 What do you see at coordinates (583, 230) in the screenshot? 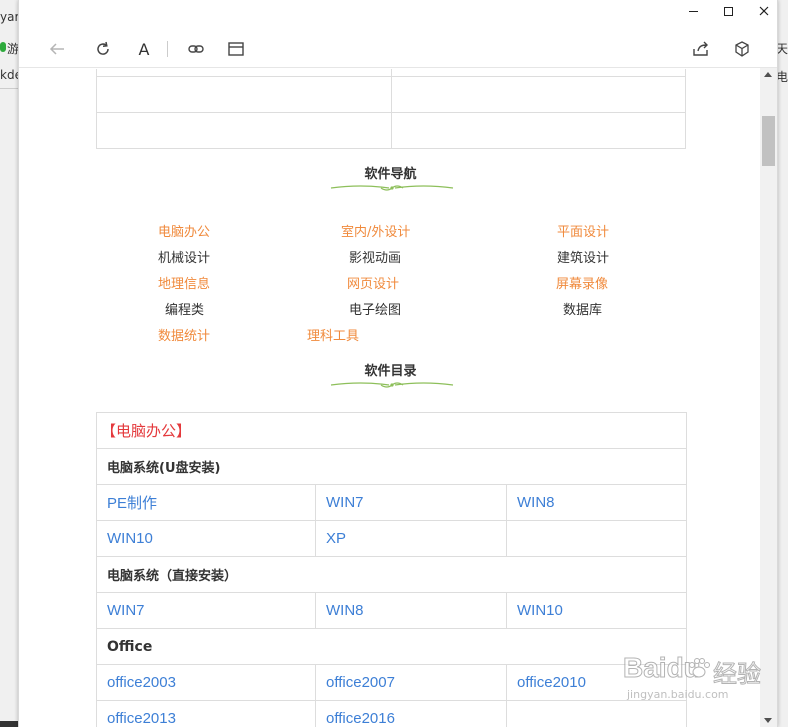
I see `nav-link-graphic-design: 平面设计` at bounding box center [583, 230].